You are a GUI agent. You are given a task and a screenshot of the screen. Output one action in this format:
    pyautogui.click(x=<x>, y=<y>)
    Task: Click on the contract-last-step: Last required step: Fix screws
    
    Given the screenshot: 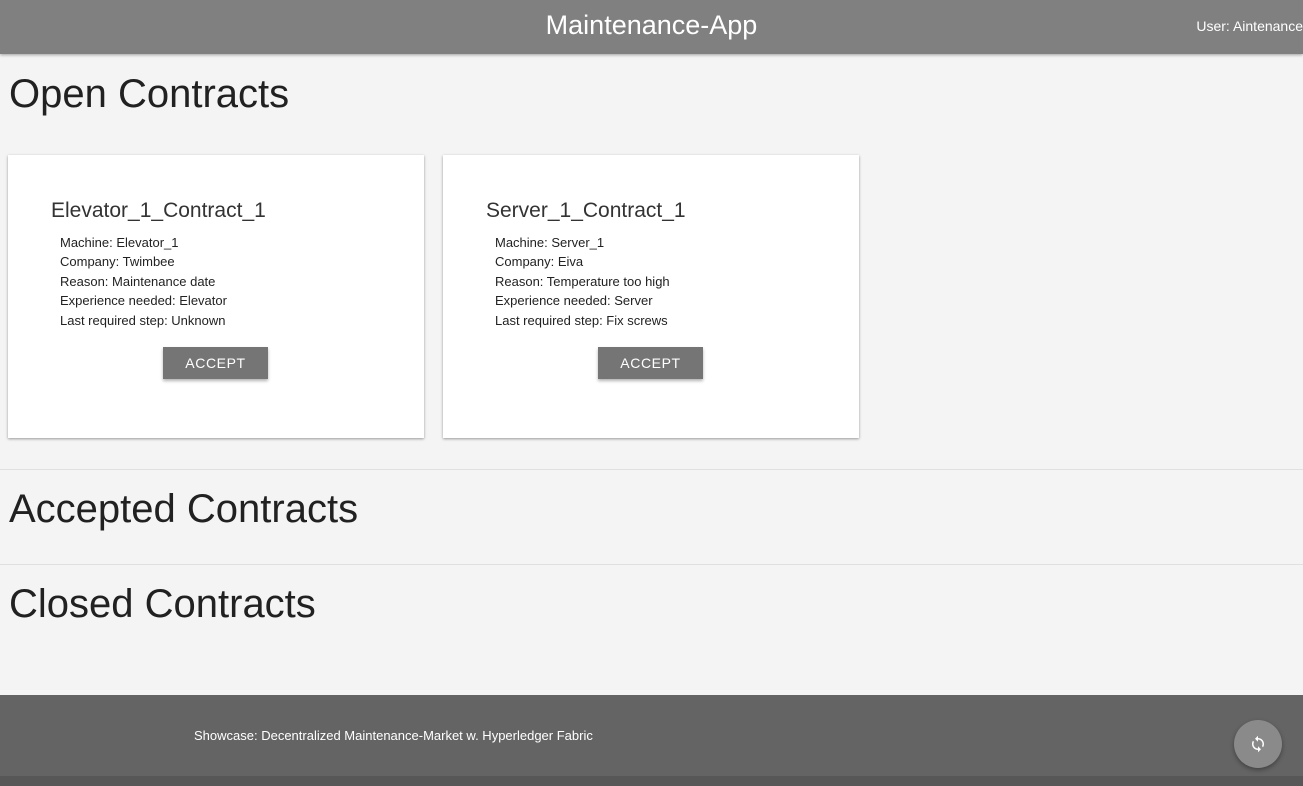 What is the action you would take?
    pyautogui.click(x=581, y=320)
    